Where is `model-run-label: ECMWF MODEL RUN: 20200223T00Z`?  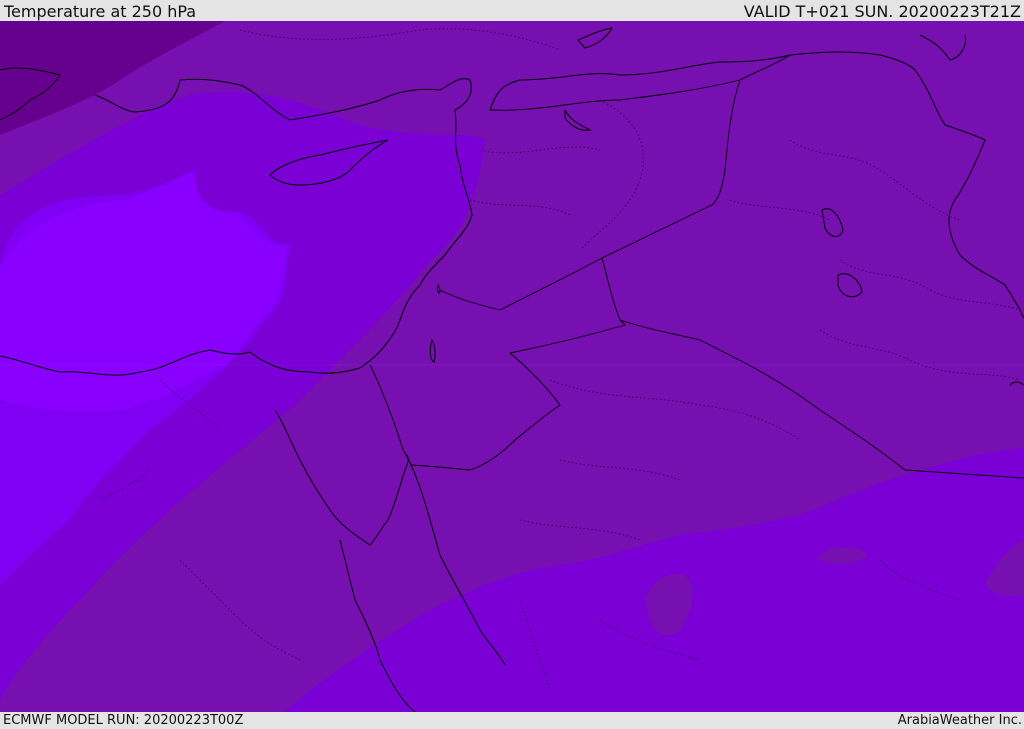
model-run-label: ECMWF MODEL RUN: 20200223T00Z is located at coordinates (123, 720).